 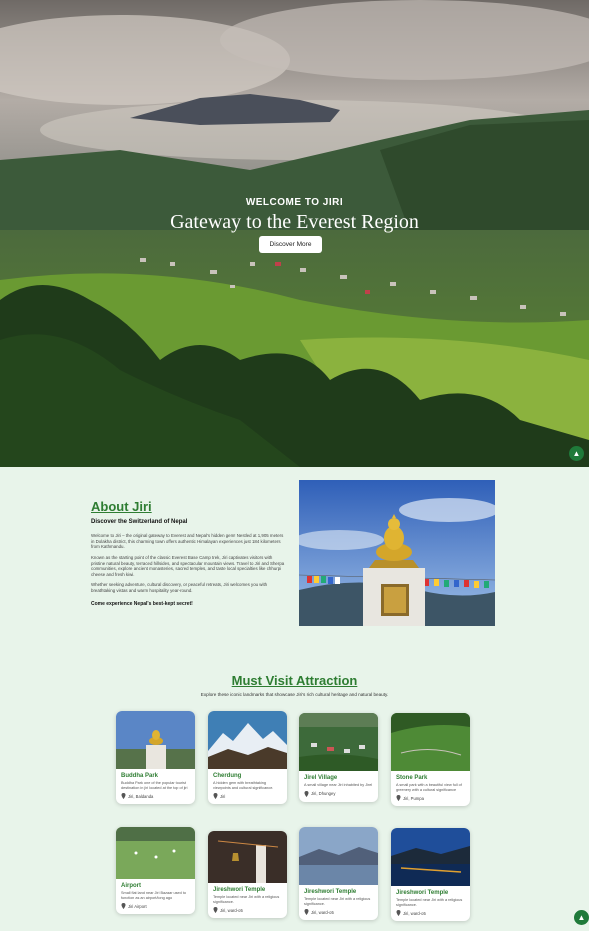 What do you see at coordinates (140, 776) in the screenshot?
I see `card-title: Buddha Park` at bounding box center [140, 776].